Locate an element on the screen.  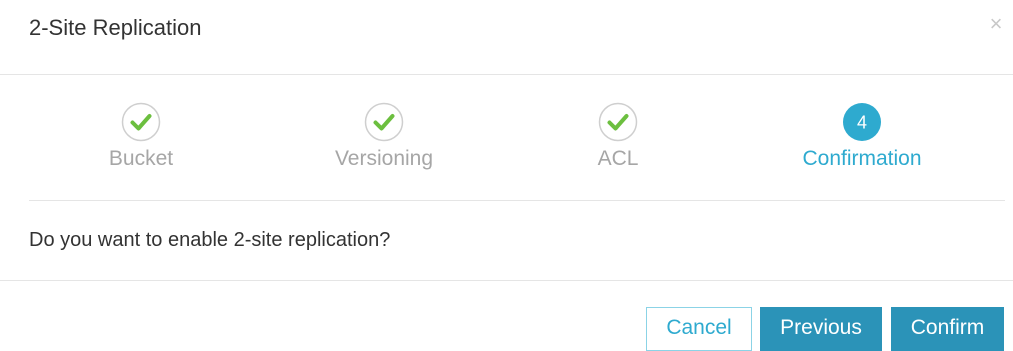
step-versioning: Versioning is located at coordinates (384, 137).